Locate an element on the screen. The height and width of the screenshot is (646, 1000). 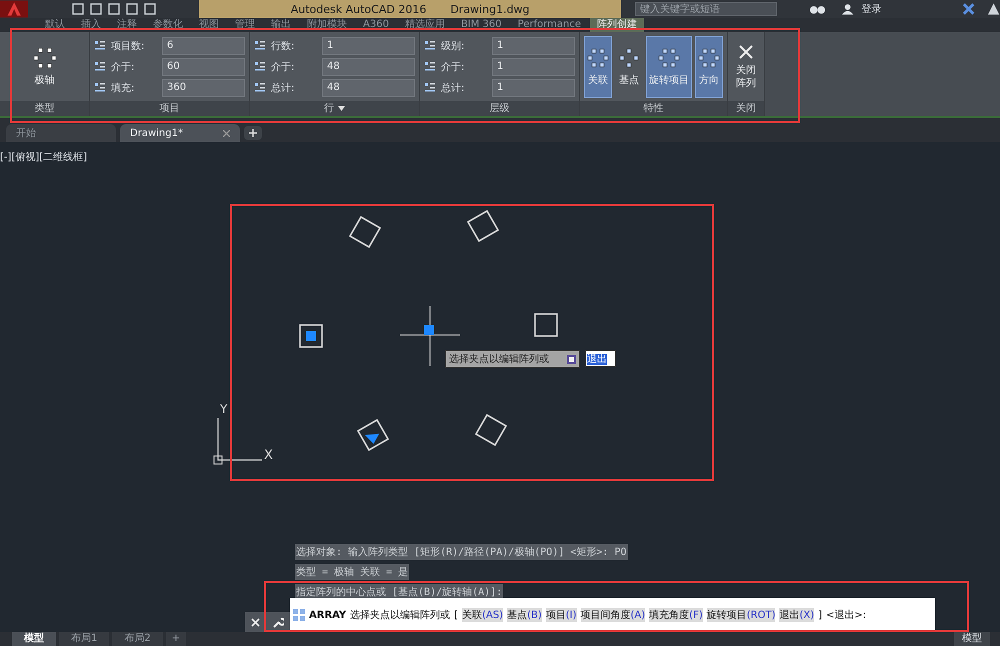
layout-tab: 模型 is located at coordinates (34, 639).